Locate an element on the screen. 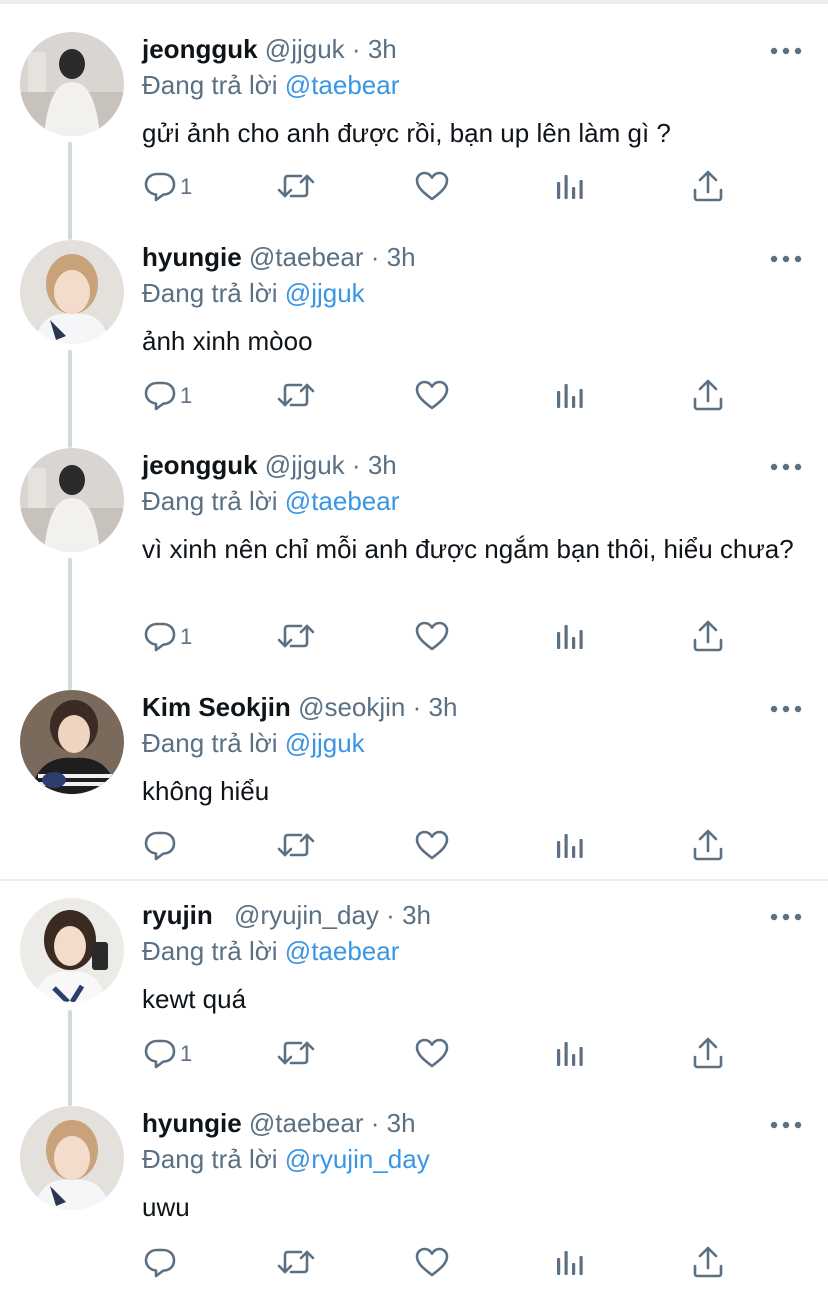 The width and height of the screenshot is (828, 1293). tweet-actions: 1 is located at coordinates (414, 638).